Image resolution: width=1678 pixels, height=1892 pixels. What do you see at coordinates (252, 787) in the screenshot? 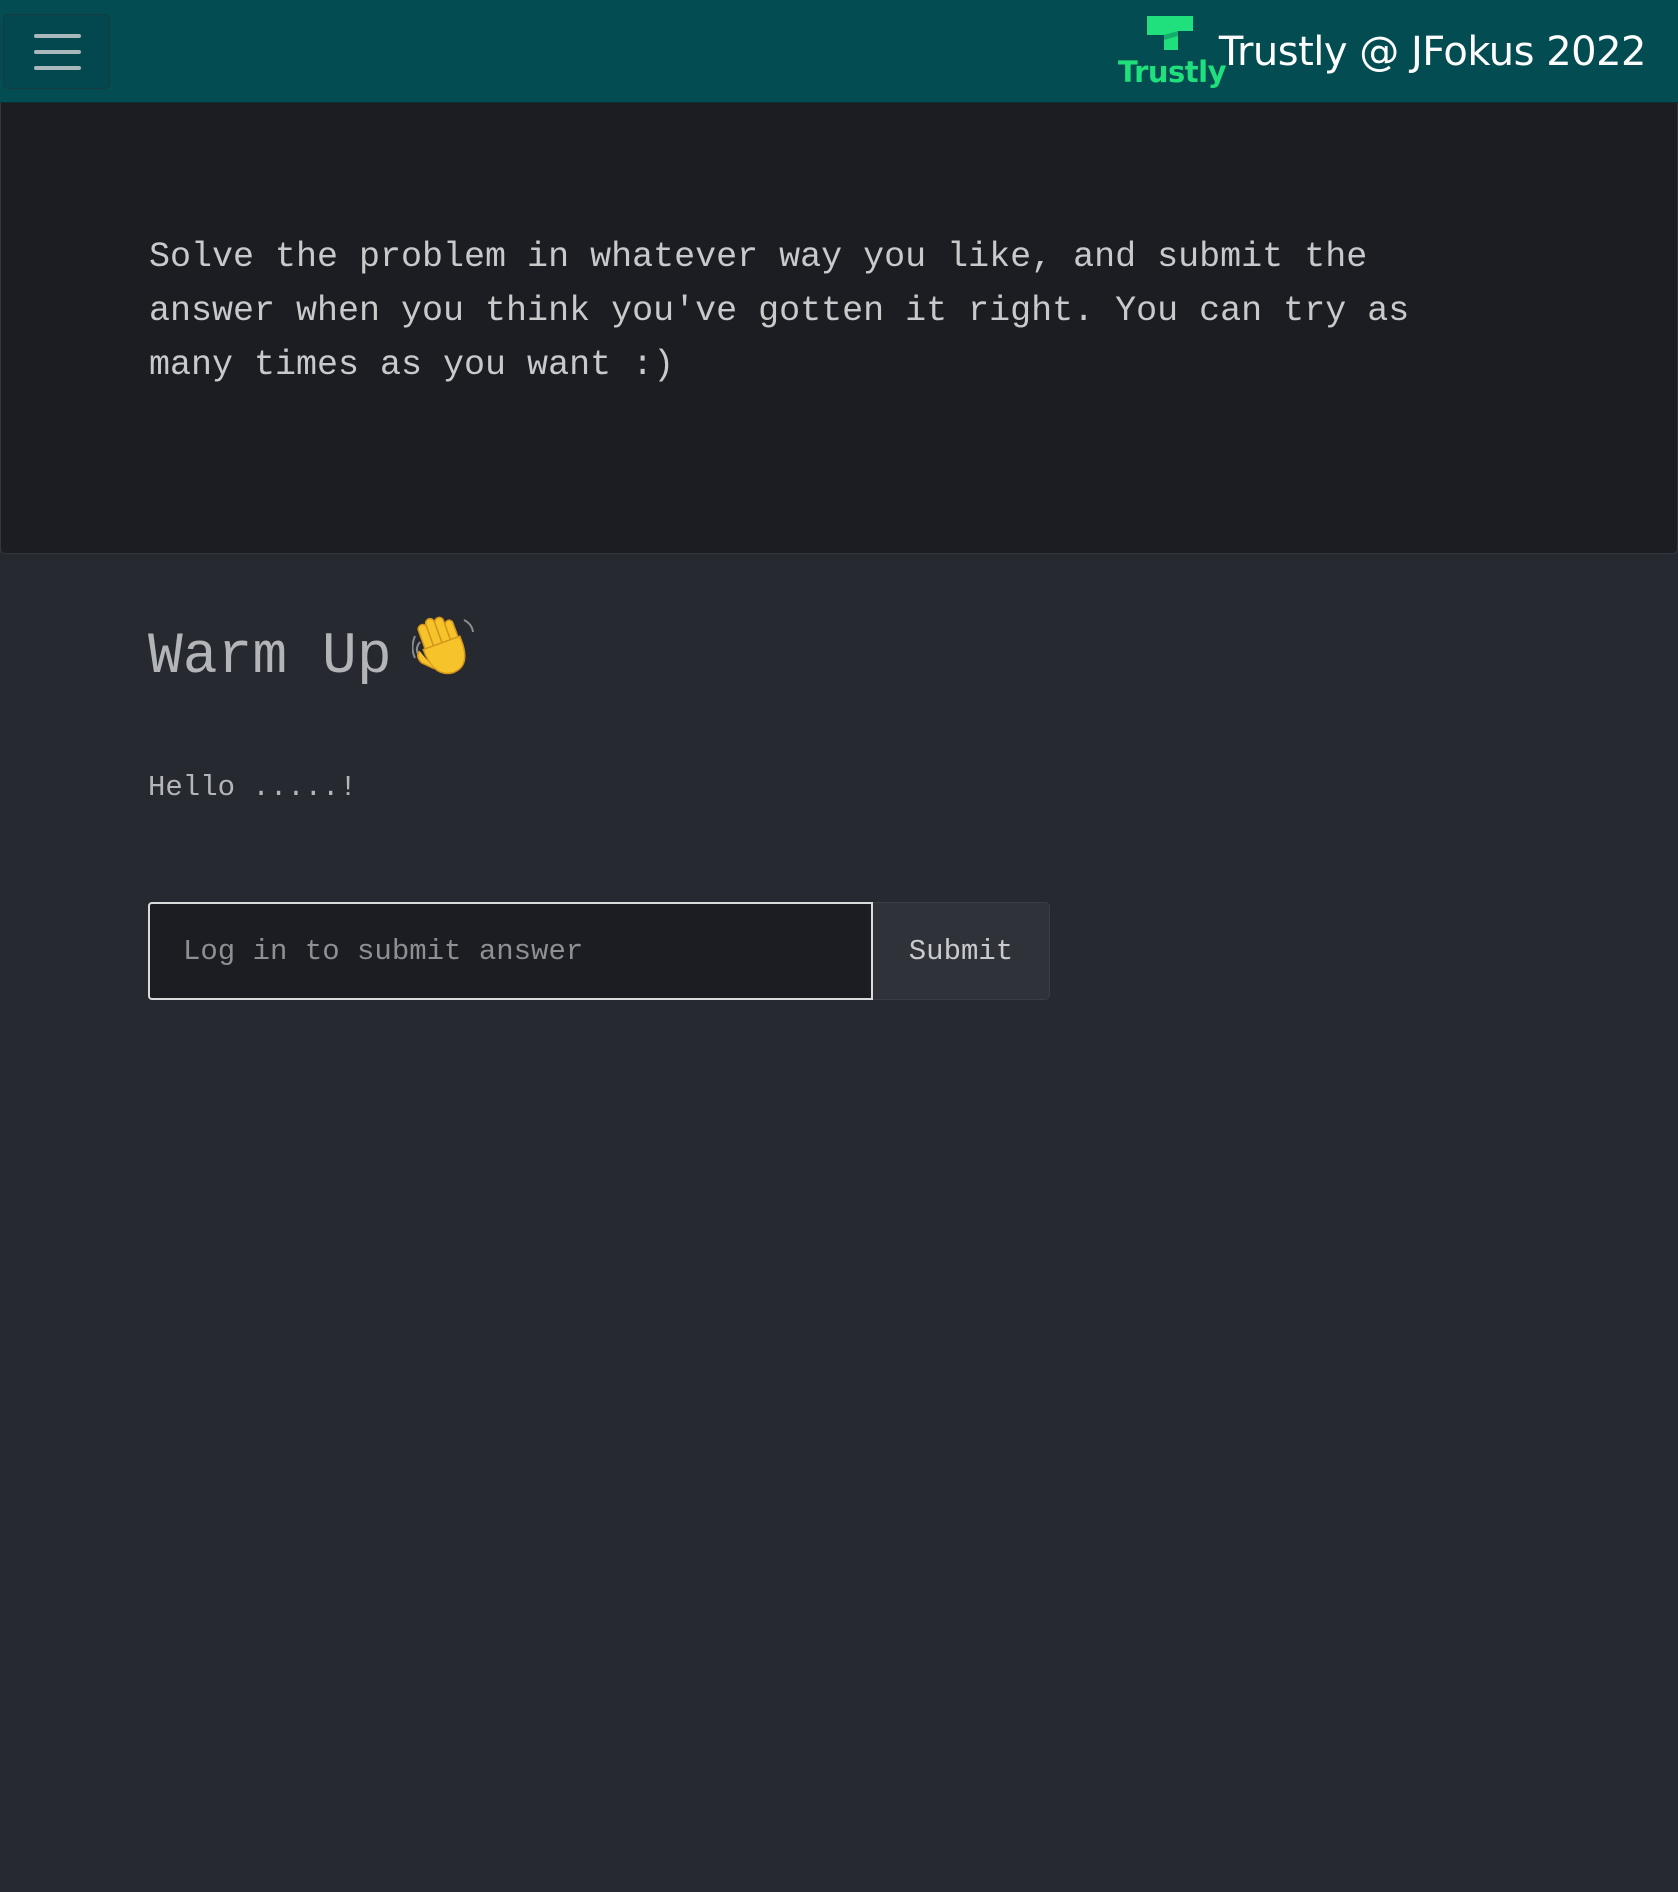
I see `problem-body: Hello .....!` at bounding box center [252, 787].